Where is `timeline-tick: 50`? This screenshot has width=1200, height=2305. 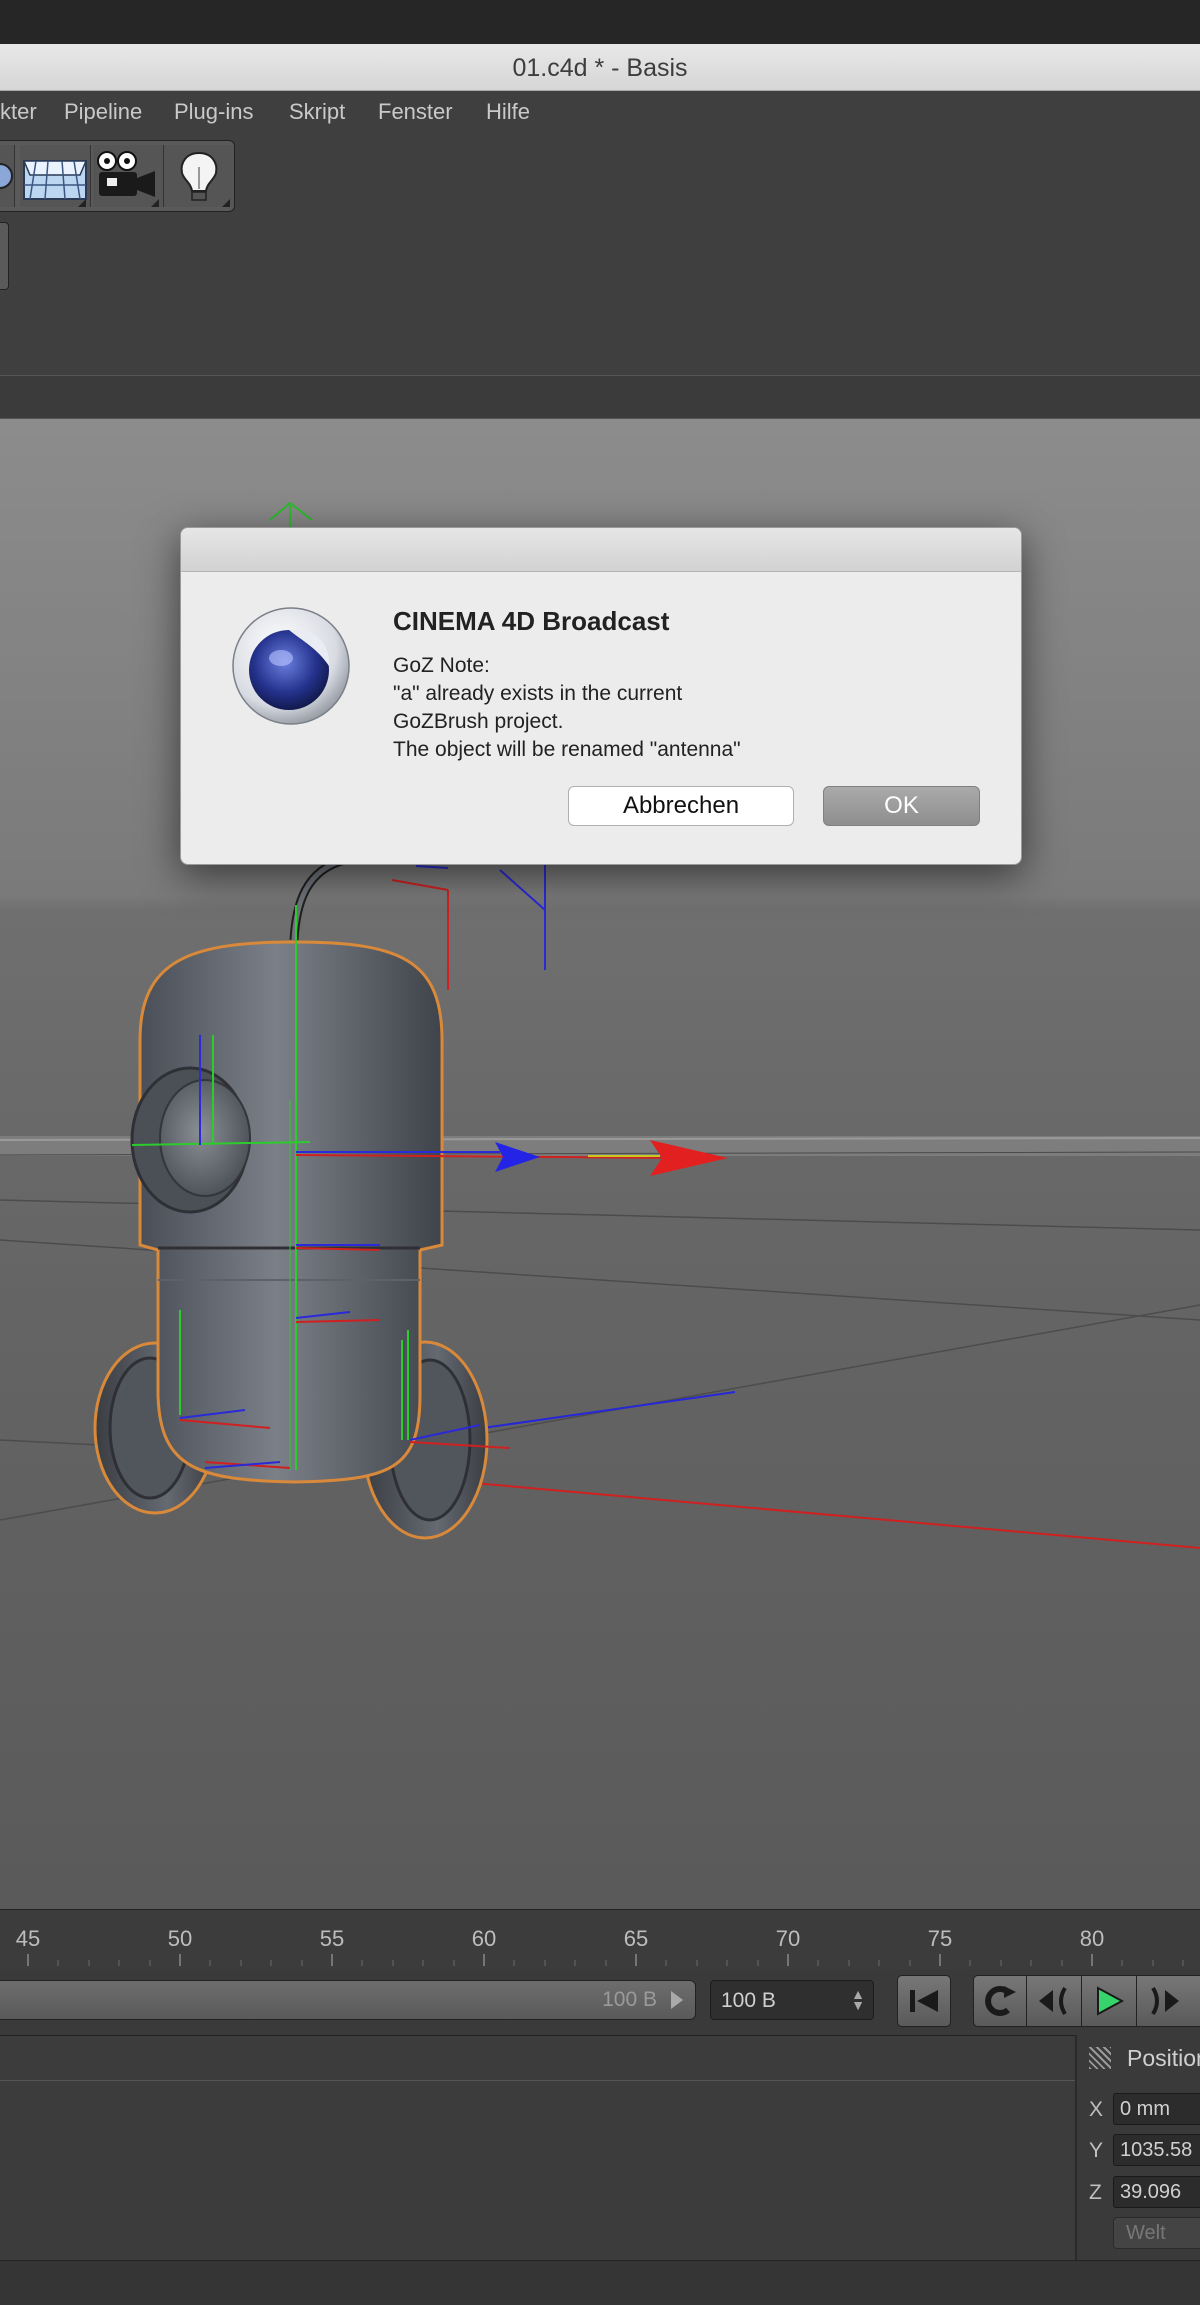 timeline-tick: 50 is located at coordinates (180, 1938).